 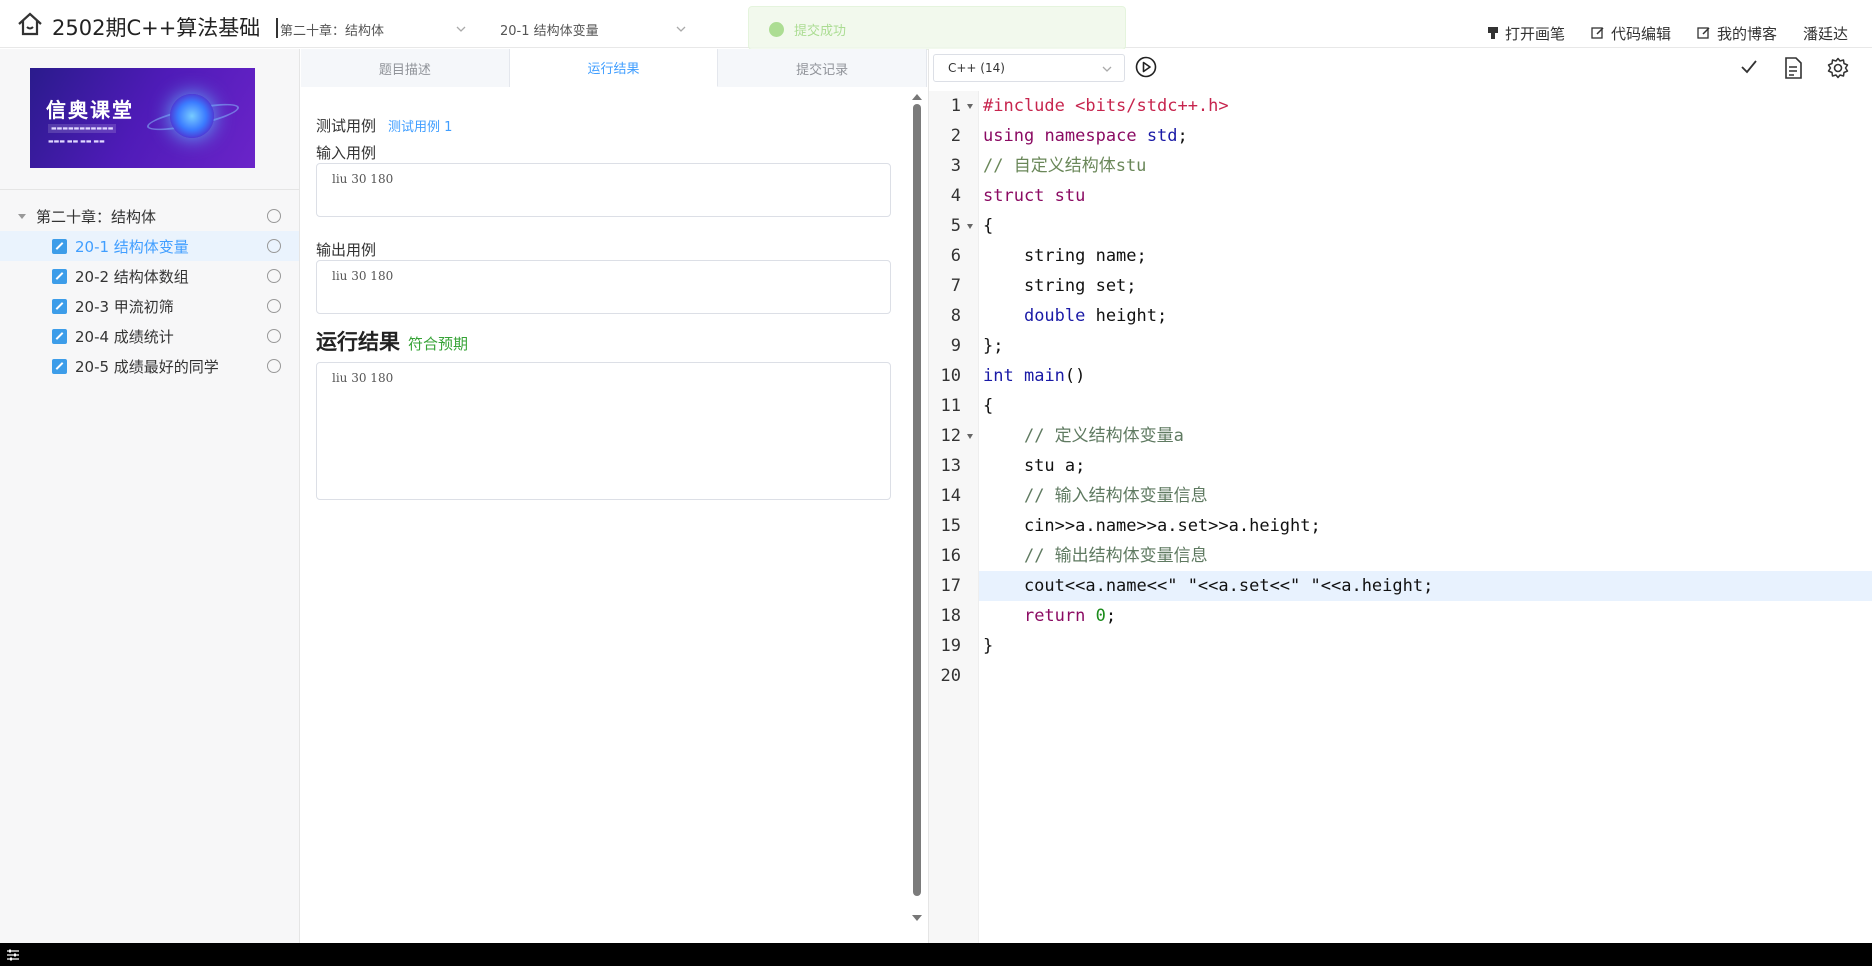 What do you see at coordinates (346, 153) in the screenshot?
I see `input-label: 输入用例` at bounding box center [346, 153].